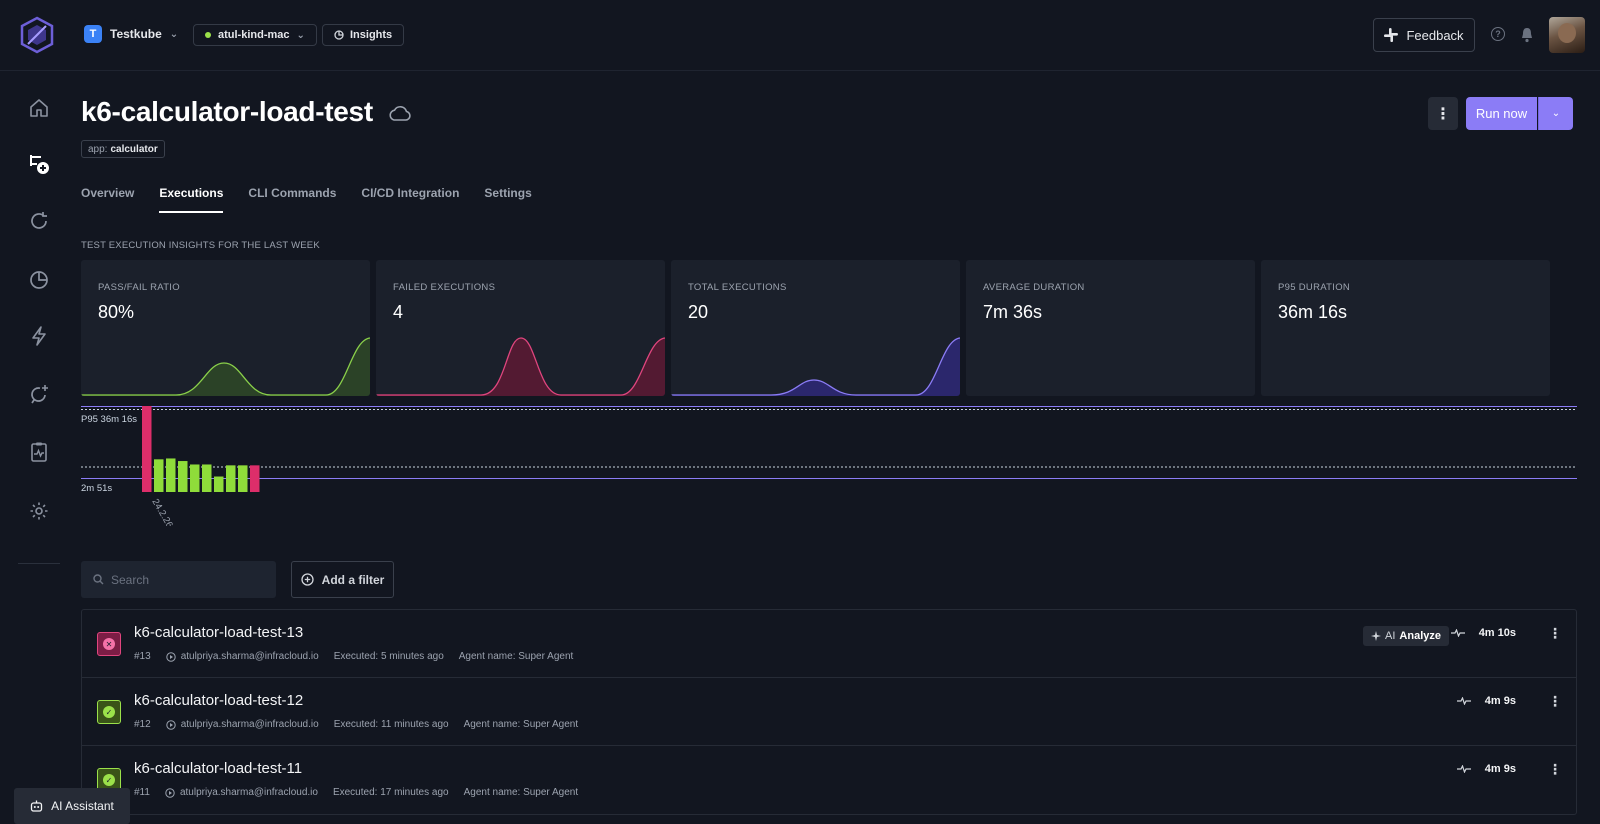 This screenshot has width=1600, height=824. What do you see at coordinates (191, 199) in the screenshot?
I see `tab-executions: Executions` at bounding box center [191, 199].